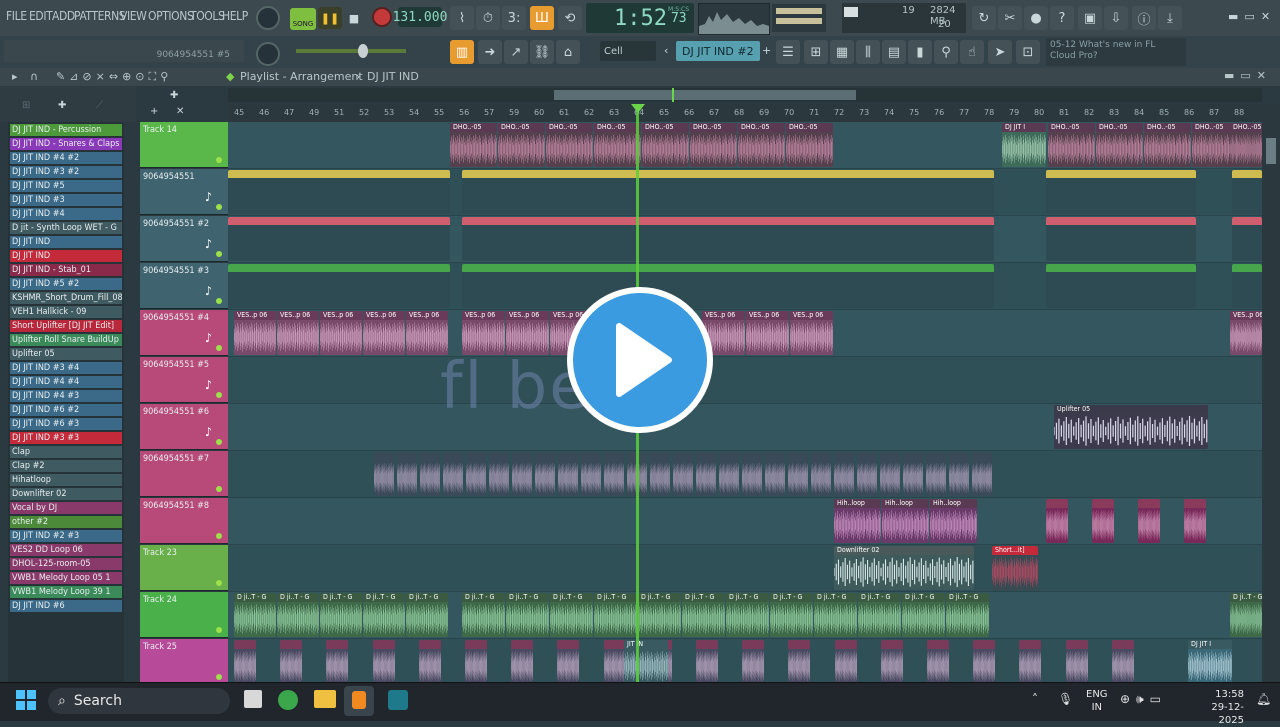  What do you see at coordinates (984, 18) in the screenshot?
I see `undo-button: ↻` at bounding box center [984, 18].